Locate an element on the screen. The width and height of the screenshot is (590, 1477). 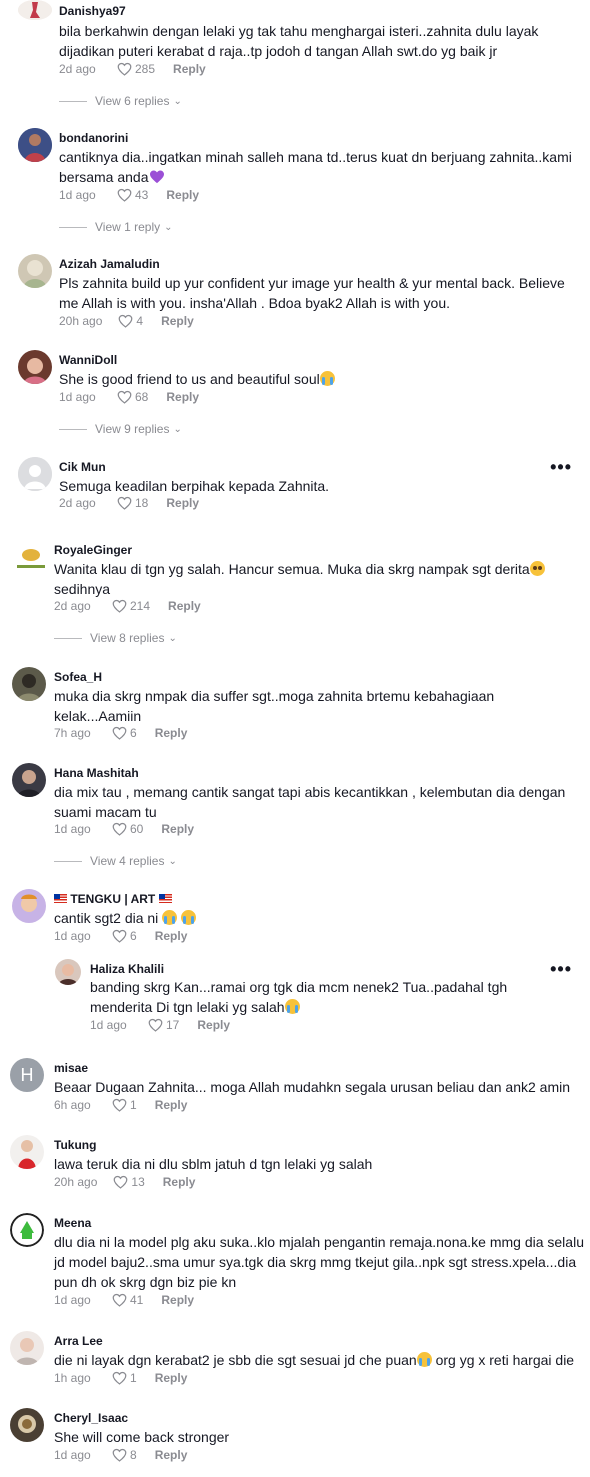
like-button: 43 is located at coordinates (132, 195).